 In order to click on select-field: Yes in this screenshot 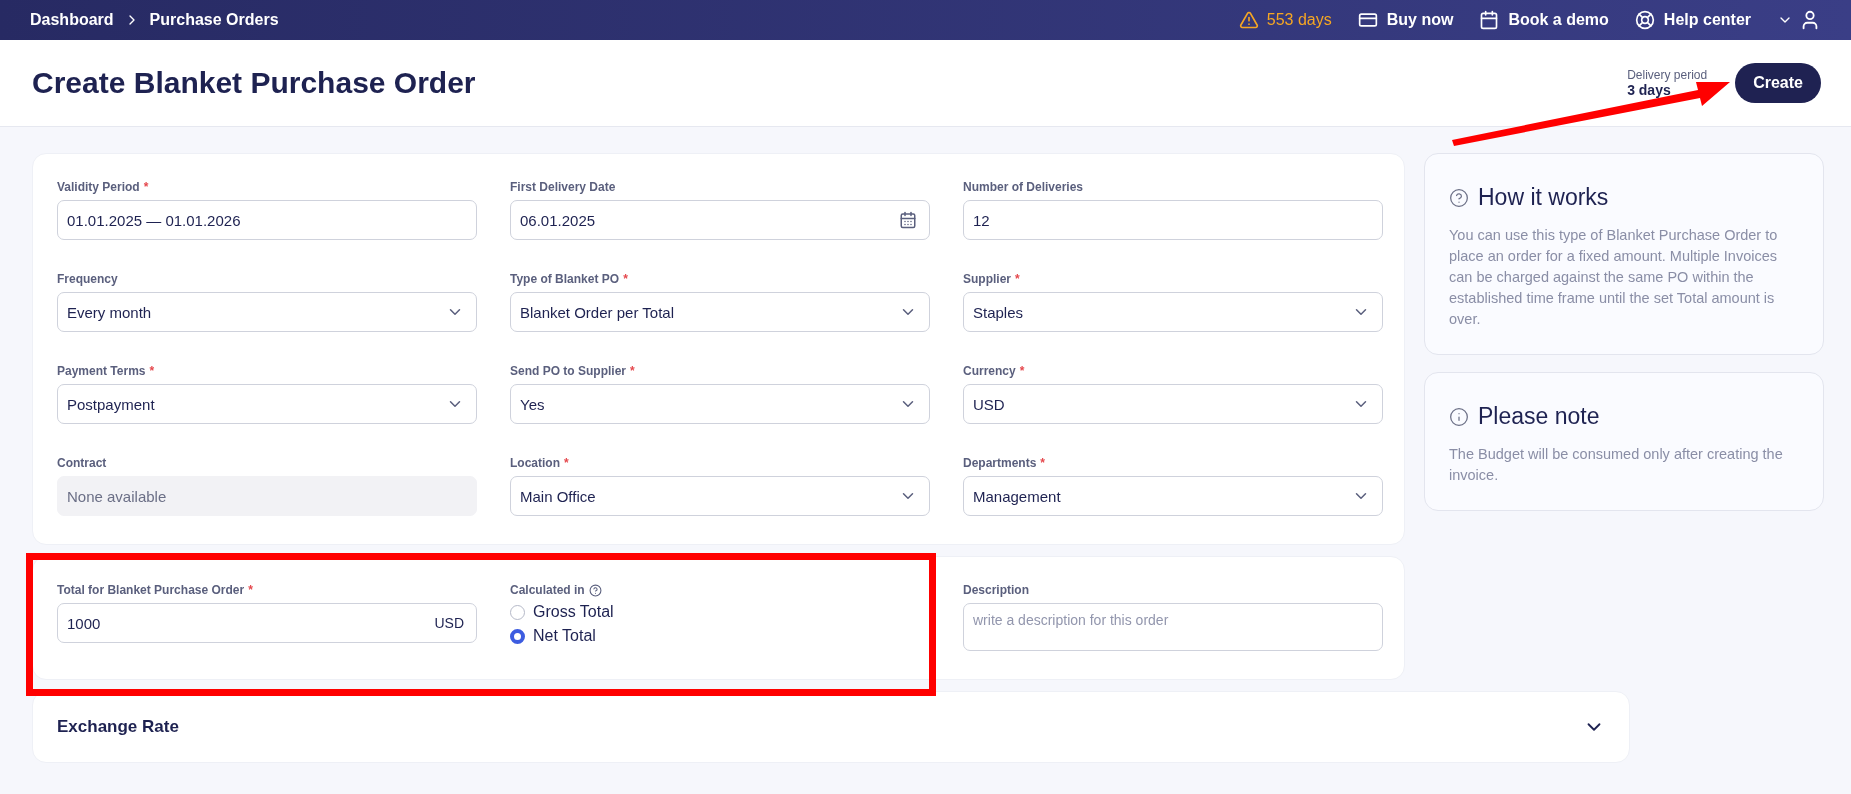, I will do `click(720, 404)`.